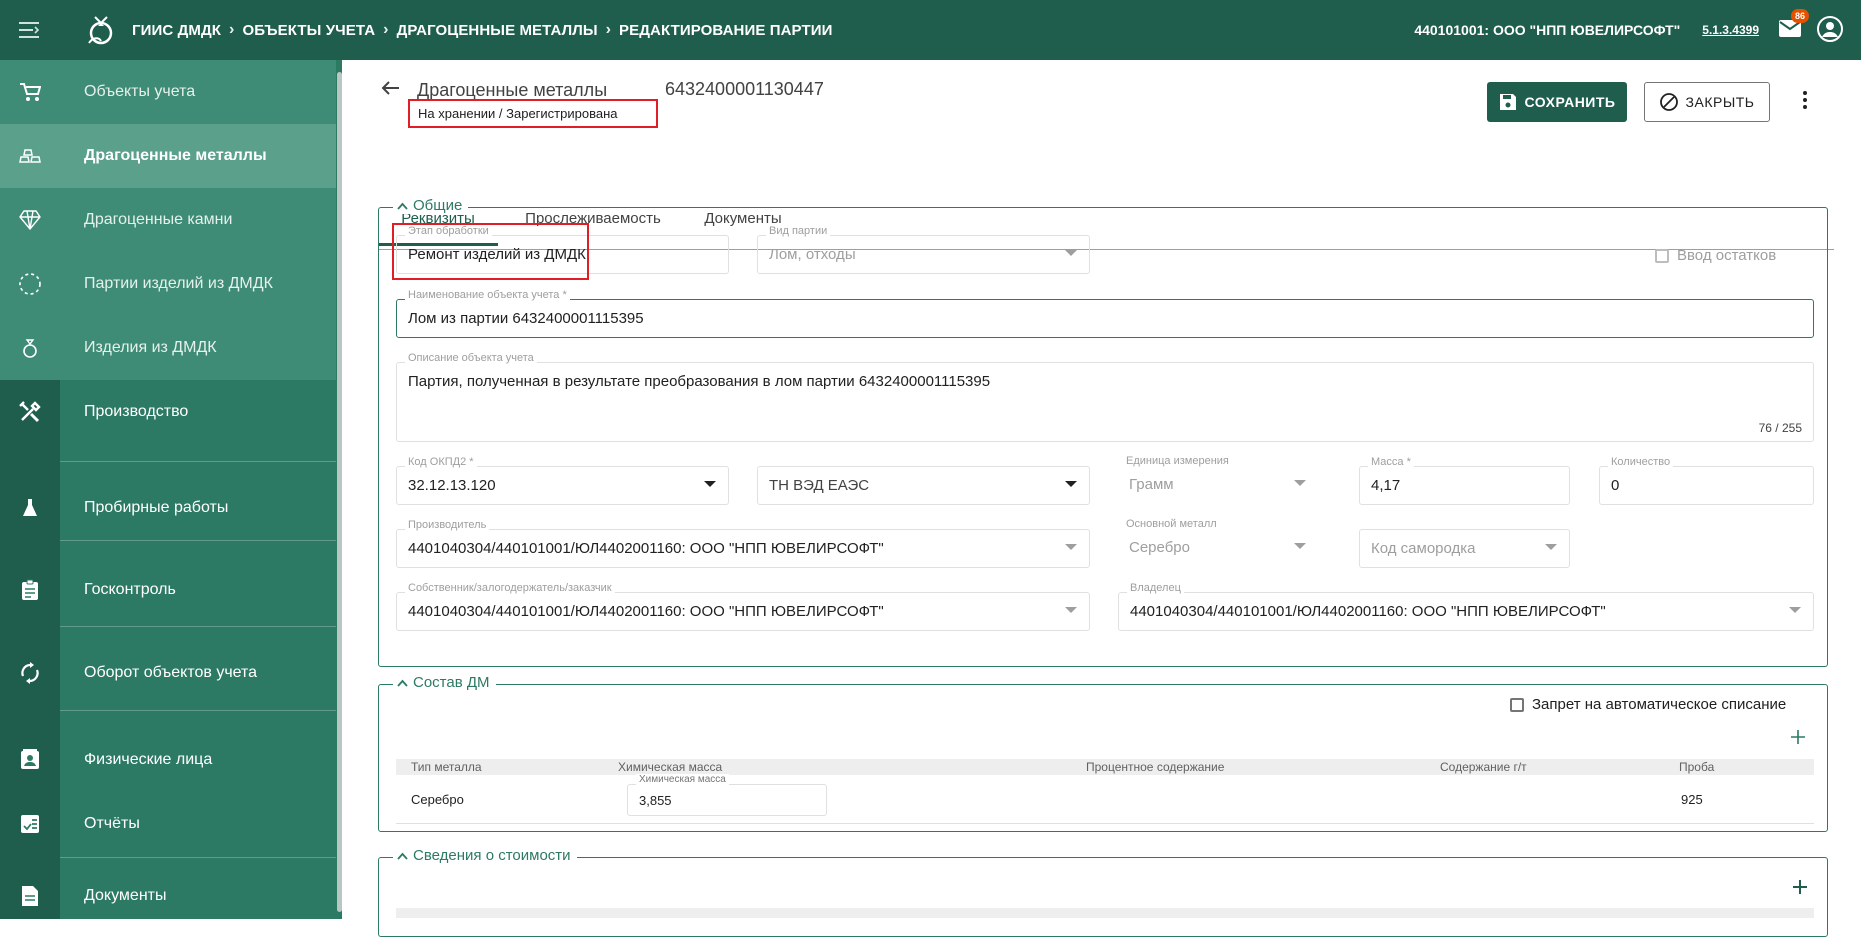 This screenshot has width=1861, height=937. I want to click on version-link: 5.1.3.4399, so click(1730, 30).